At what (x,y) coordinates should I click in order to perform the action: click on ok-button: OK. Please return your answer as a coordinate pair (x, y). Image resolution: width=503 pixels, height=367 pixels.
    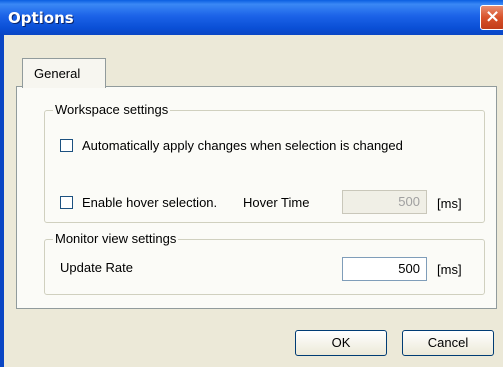
    Looking at the image, I should click on (341, 343).